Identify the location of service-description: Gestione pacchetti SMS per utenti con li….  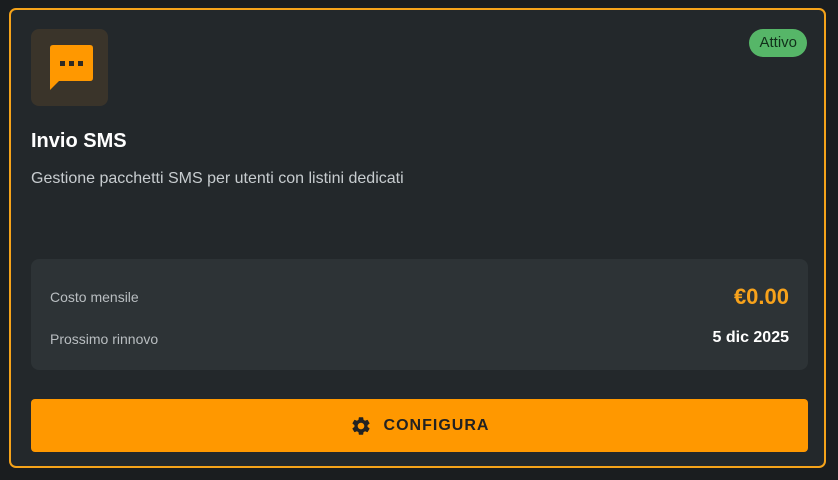
(217, 178).